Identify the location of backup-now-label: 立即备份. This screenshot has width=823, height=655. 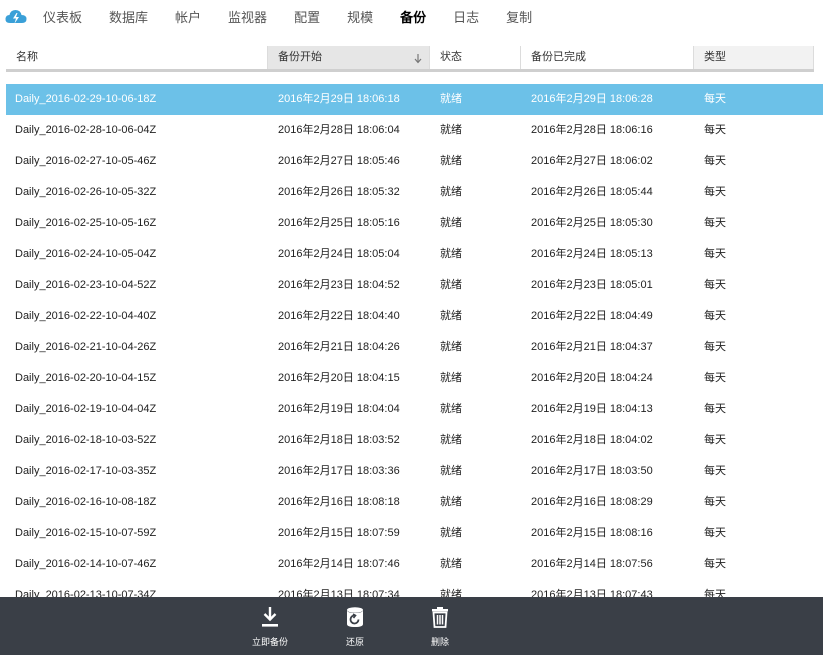
(269, 642).